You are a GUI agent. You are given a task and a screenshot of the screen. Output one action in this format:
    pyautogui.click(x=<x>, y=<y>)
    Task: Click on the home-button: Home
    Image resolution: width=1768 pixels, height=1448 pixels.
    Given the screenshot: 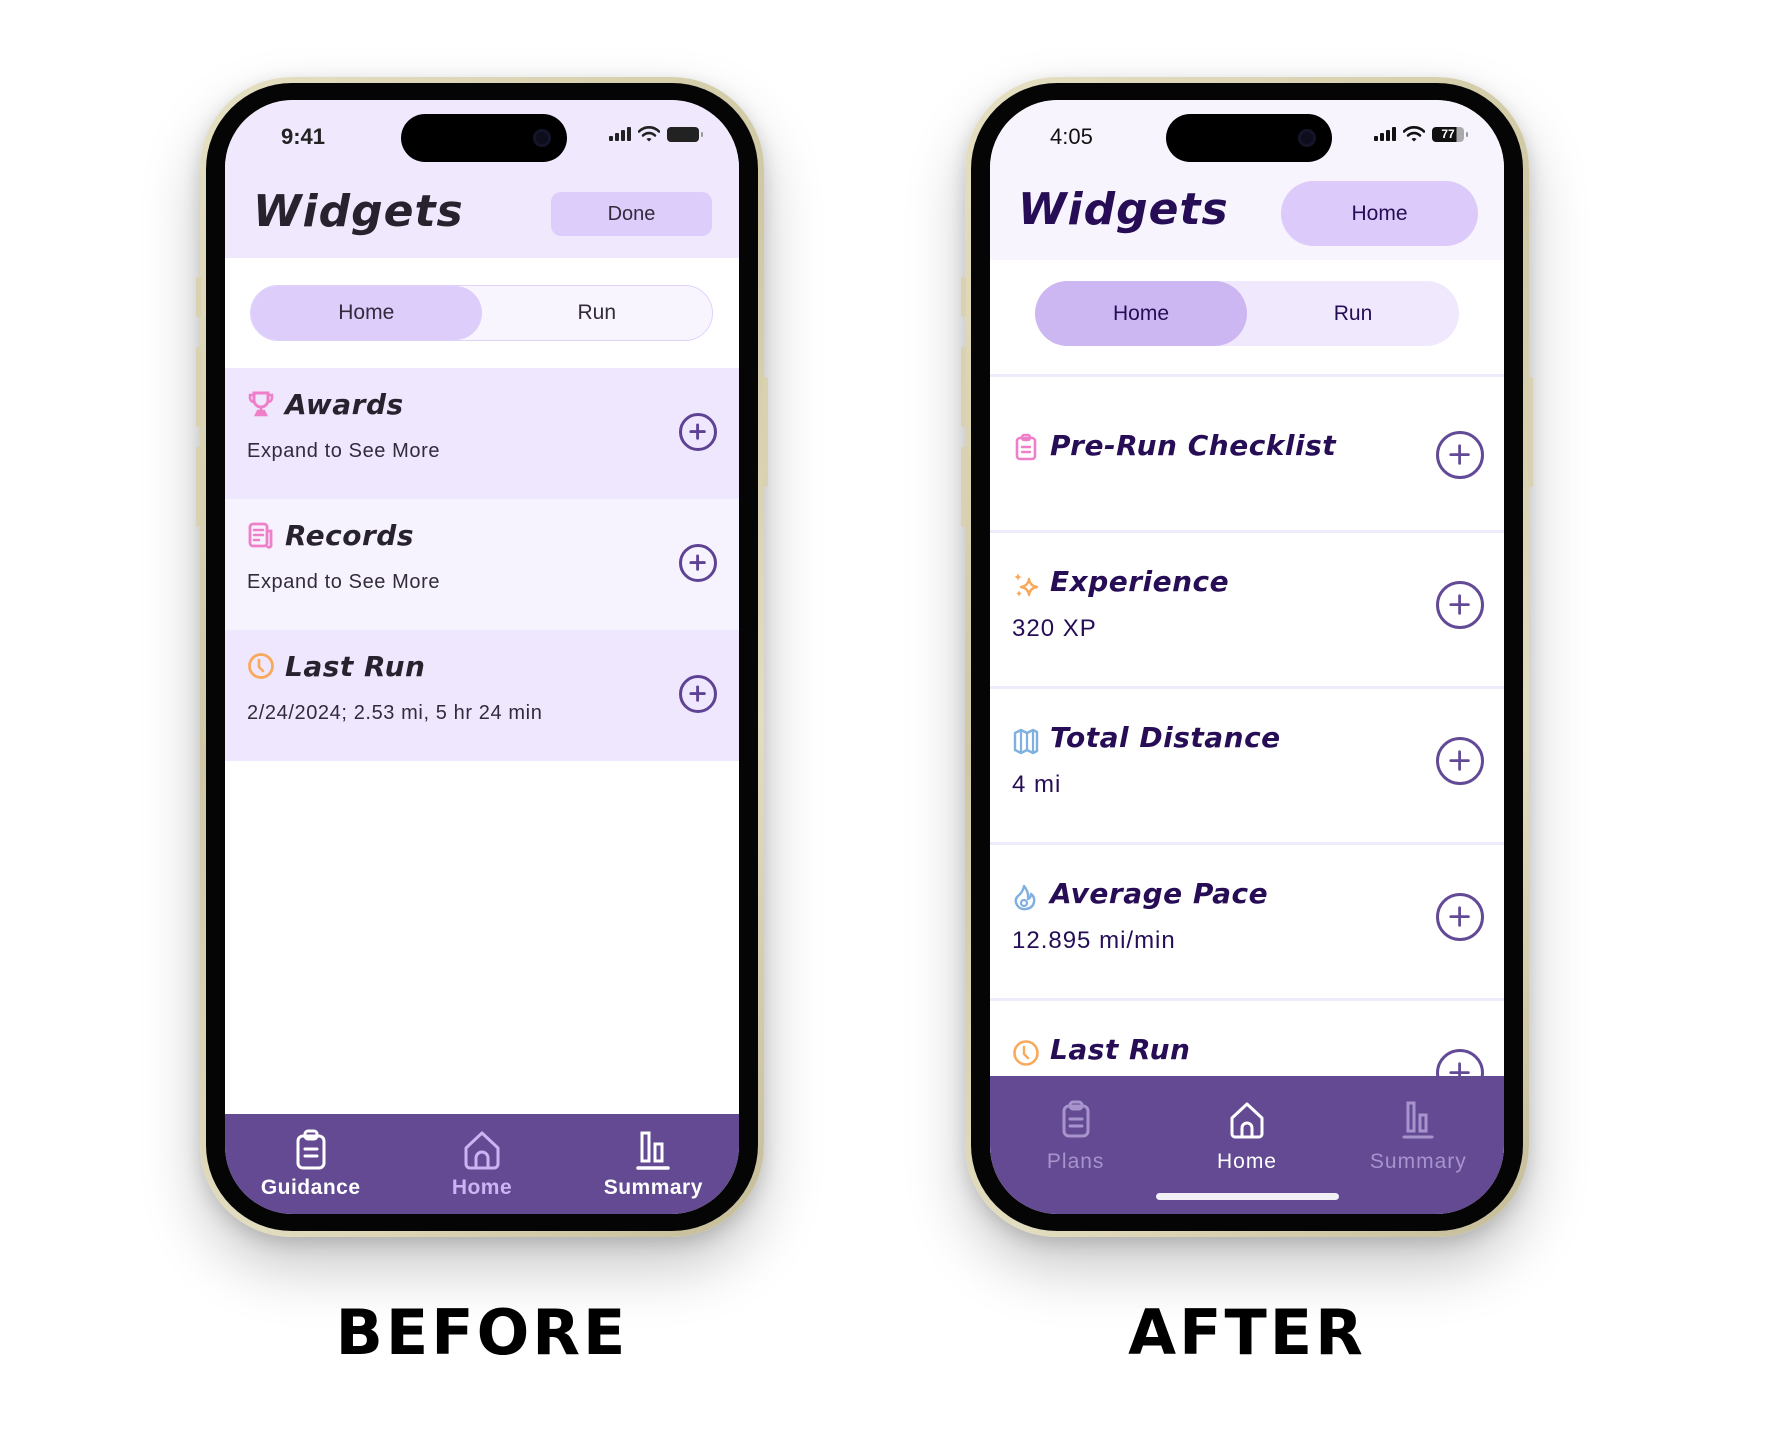 What is the action you would take?
    pyautogui.click(x=1379, y=213)
    